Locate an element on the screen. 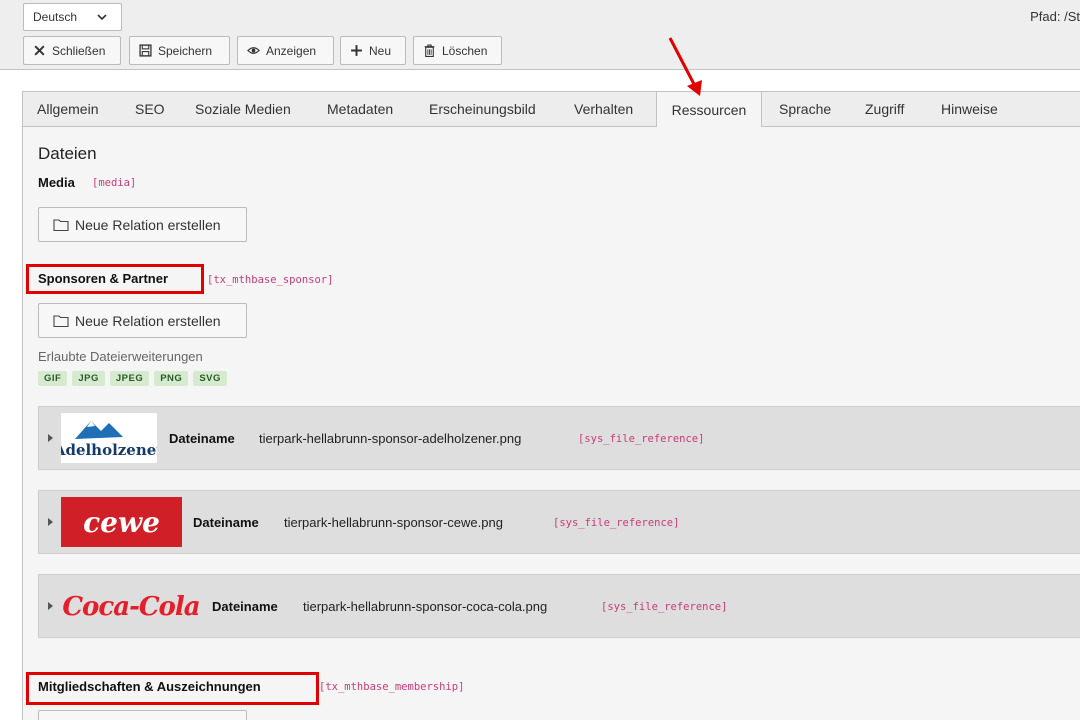  adelholzener-logo: Adelholzener is located at coordinates (109, 438).